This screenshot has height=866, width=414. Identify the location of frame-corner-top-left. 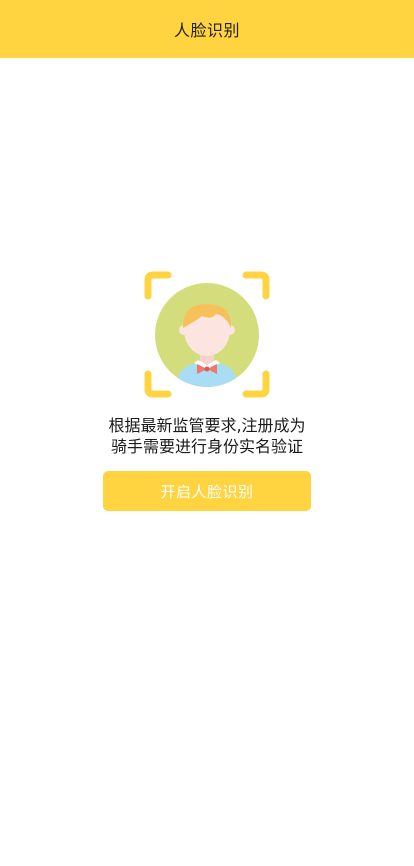
(158, 285).